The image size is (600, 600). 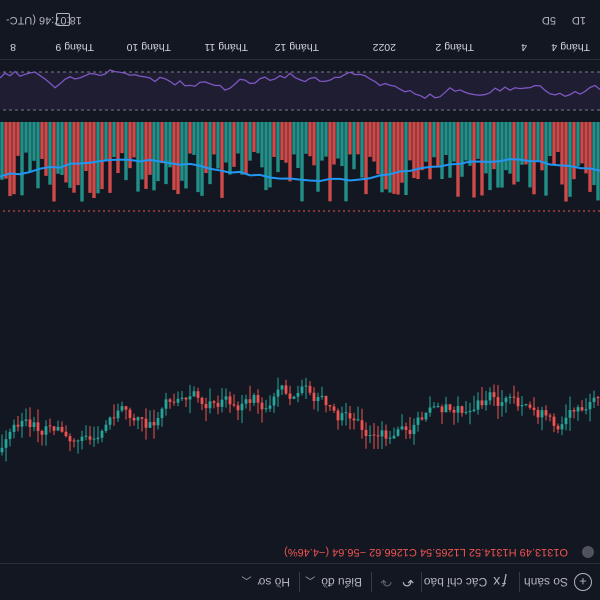 I want to click on redo-button: ↷, so click(x=386, y=582).